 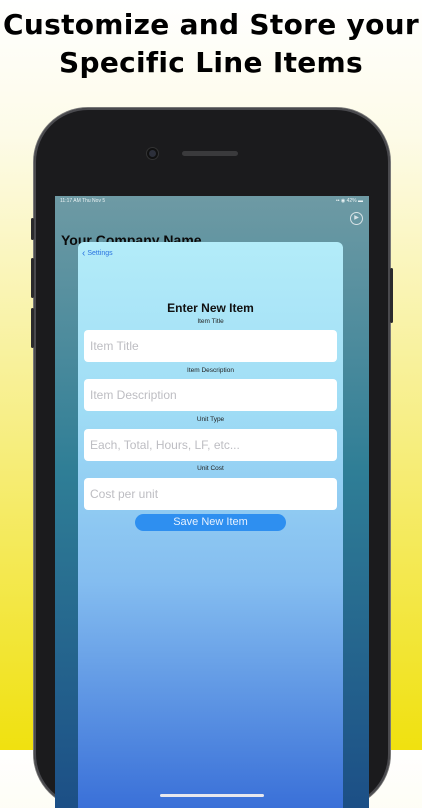 What do you see at coordinates (32, 229) in the screenshot?
I see `mute-switch` at bounding box center [32, 229].